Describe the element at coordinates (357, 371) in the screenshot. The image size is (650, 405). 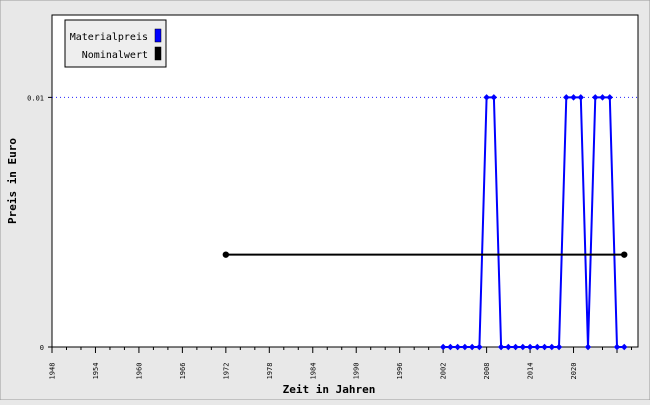
I see `x-tick-label: 1990` at that location.